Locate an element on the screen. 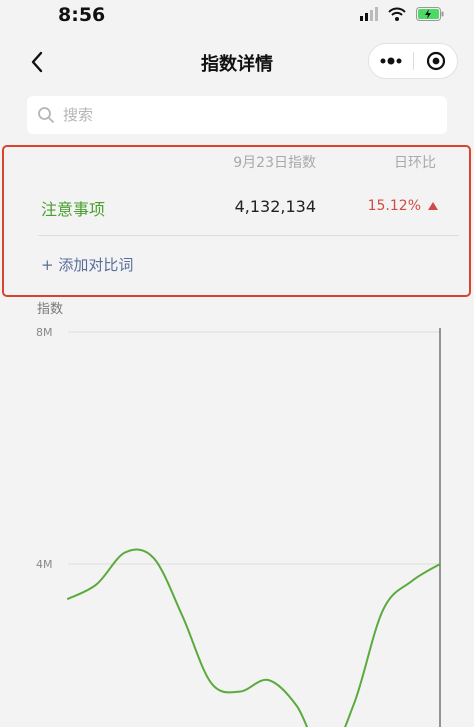 This screenshot has height=727, width=474. search-input is located at coordinates (243, 115).